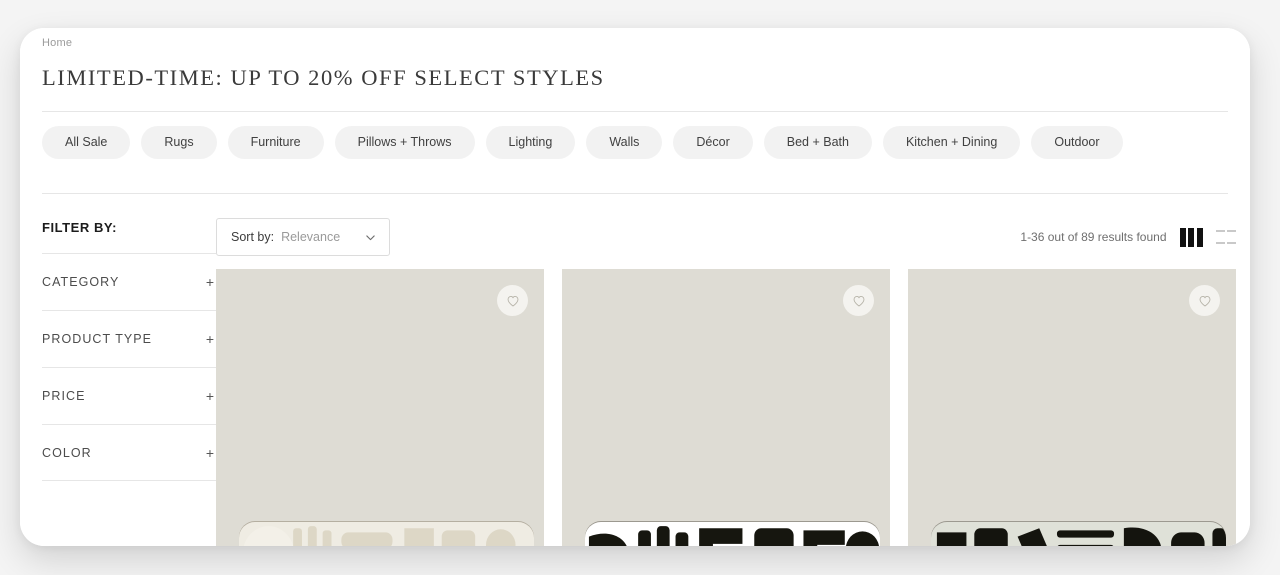  I want to click on filter-section-color: COLOR +, so click(129, 452).